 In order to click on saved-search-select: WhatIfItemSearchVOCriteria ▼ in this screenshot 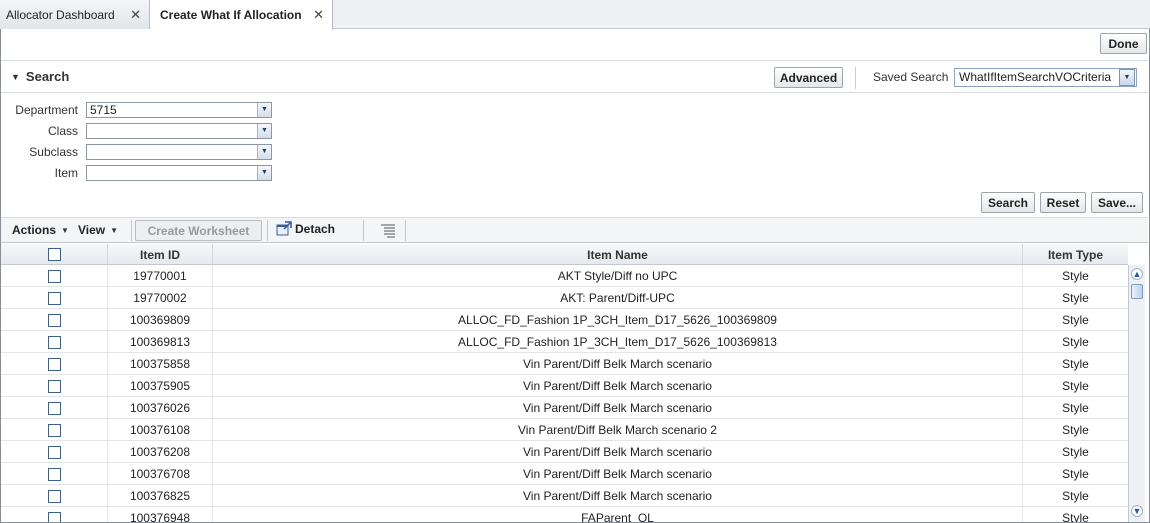, I will do `click(1045, 77)`.